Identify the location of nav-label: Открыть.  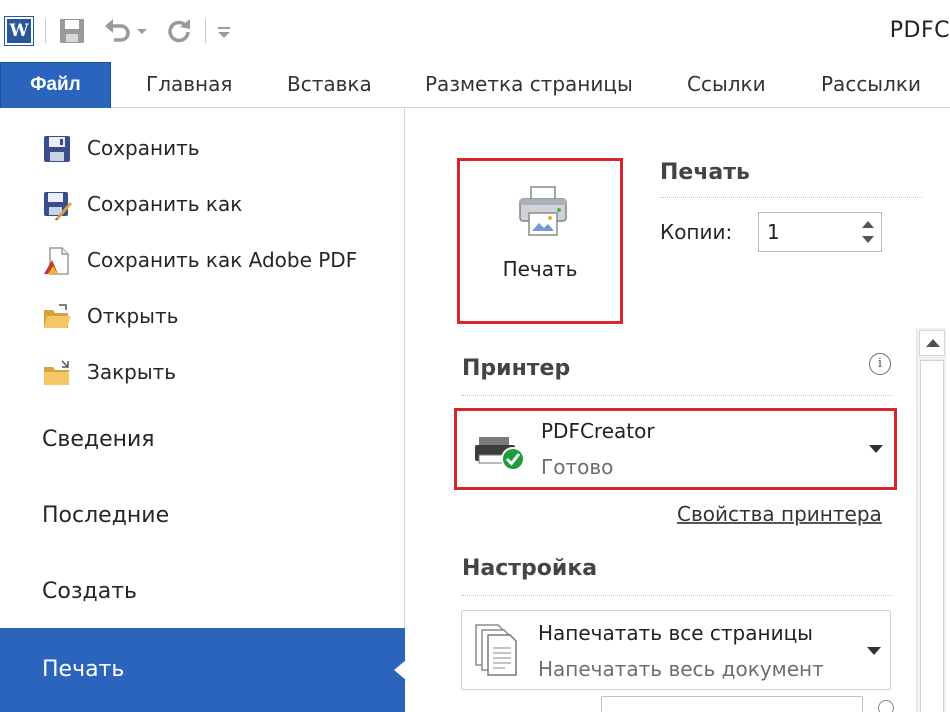
(133, 316).